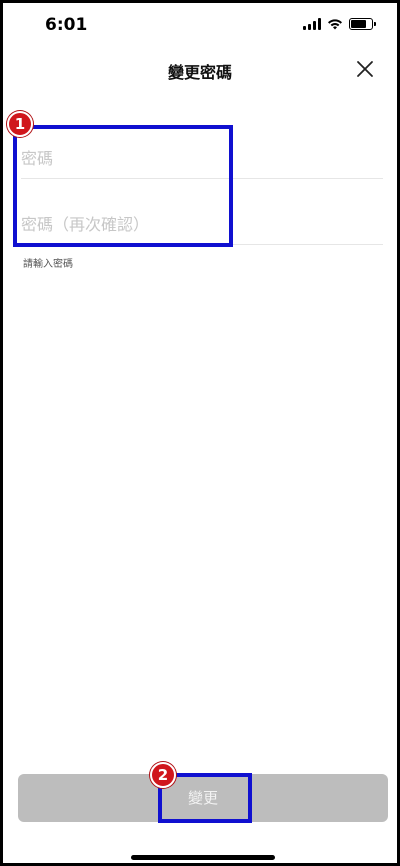  What do you see at coordinates (362, 24) in the screenshot?
I see `battery-icon` at bounding box center [362, 24].